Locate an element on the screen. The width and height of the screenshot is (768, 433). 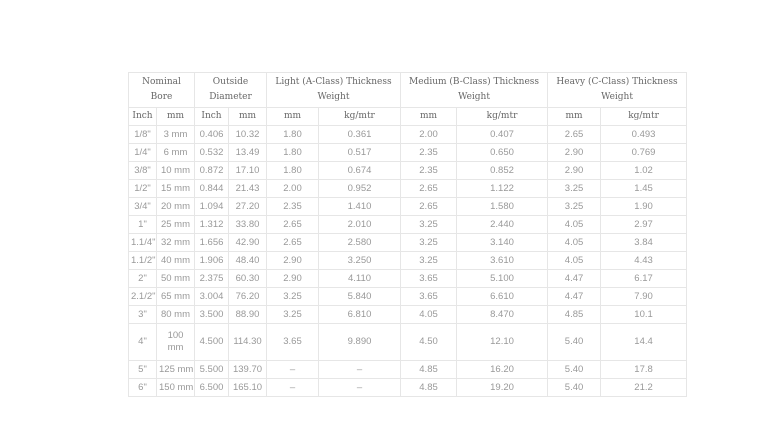
table-cell: 1.312 is located at coordinates (211, 224).